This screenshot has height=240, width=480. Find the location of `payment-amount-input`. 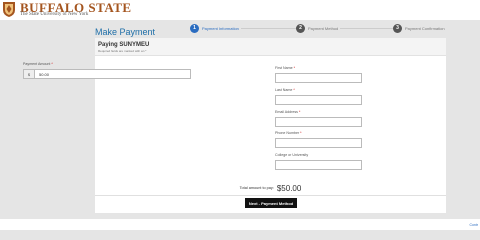

payment-amount-input is located at coordinates (112, 74).